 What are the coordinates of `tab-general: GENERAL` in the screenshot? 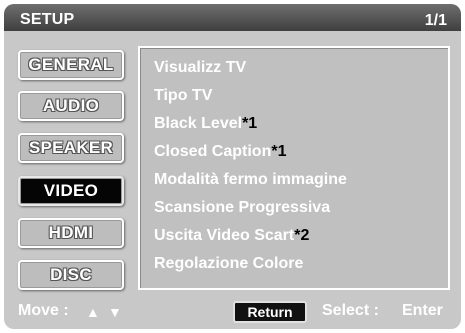 It's located at (71, 65).